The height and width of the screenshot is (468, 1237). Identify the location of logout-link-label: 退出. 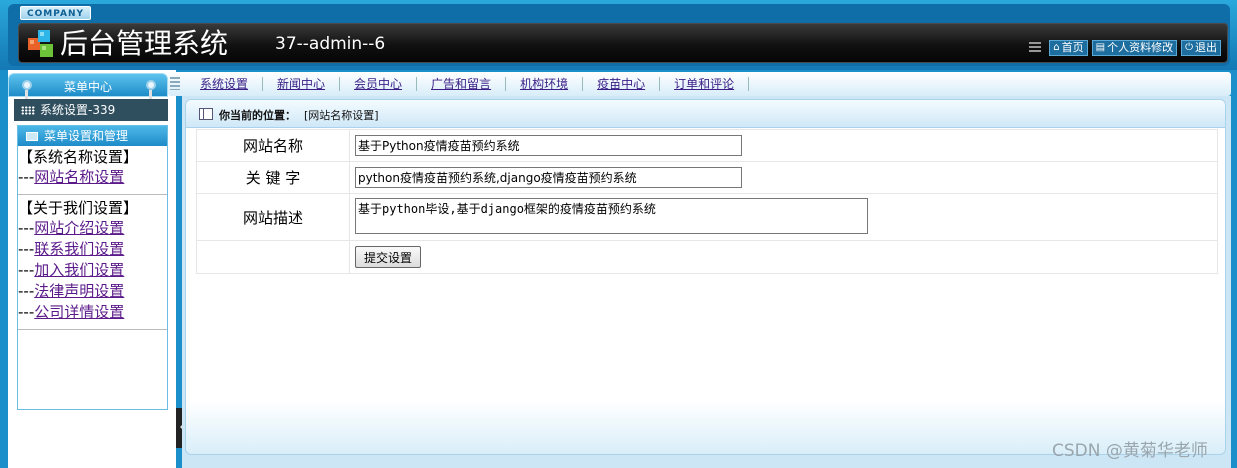
(1206, 47).